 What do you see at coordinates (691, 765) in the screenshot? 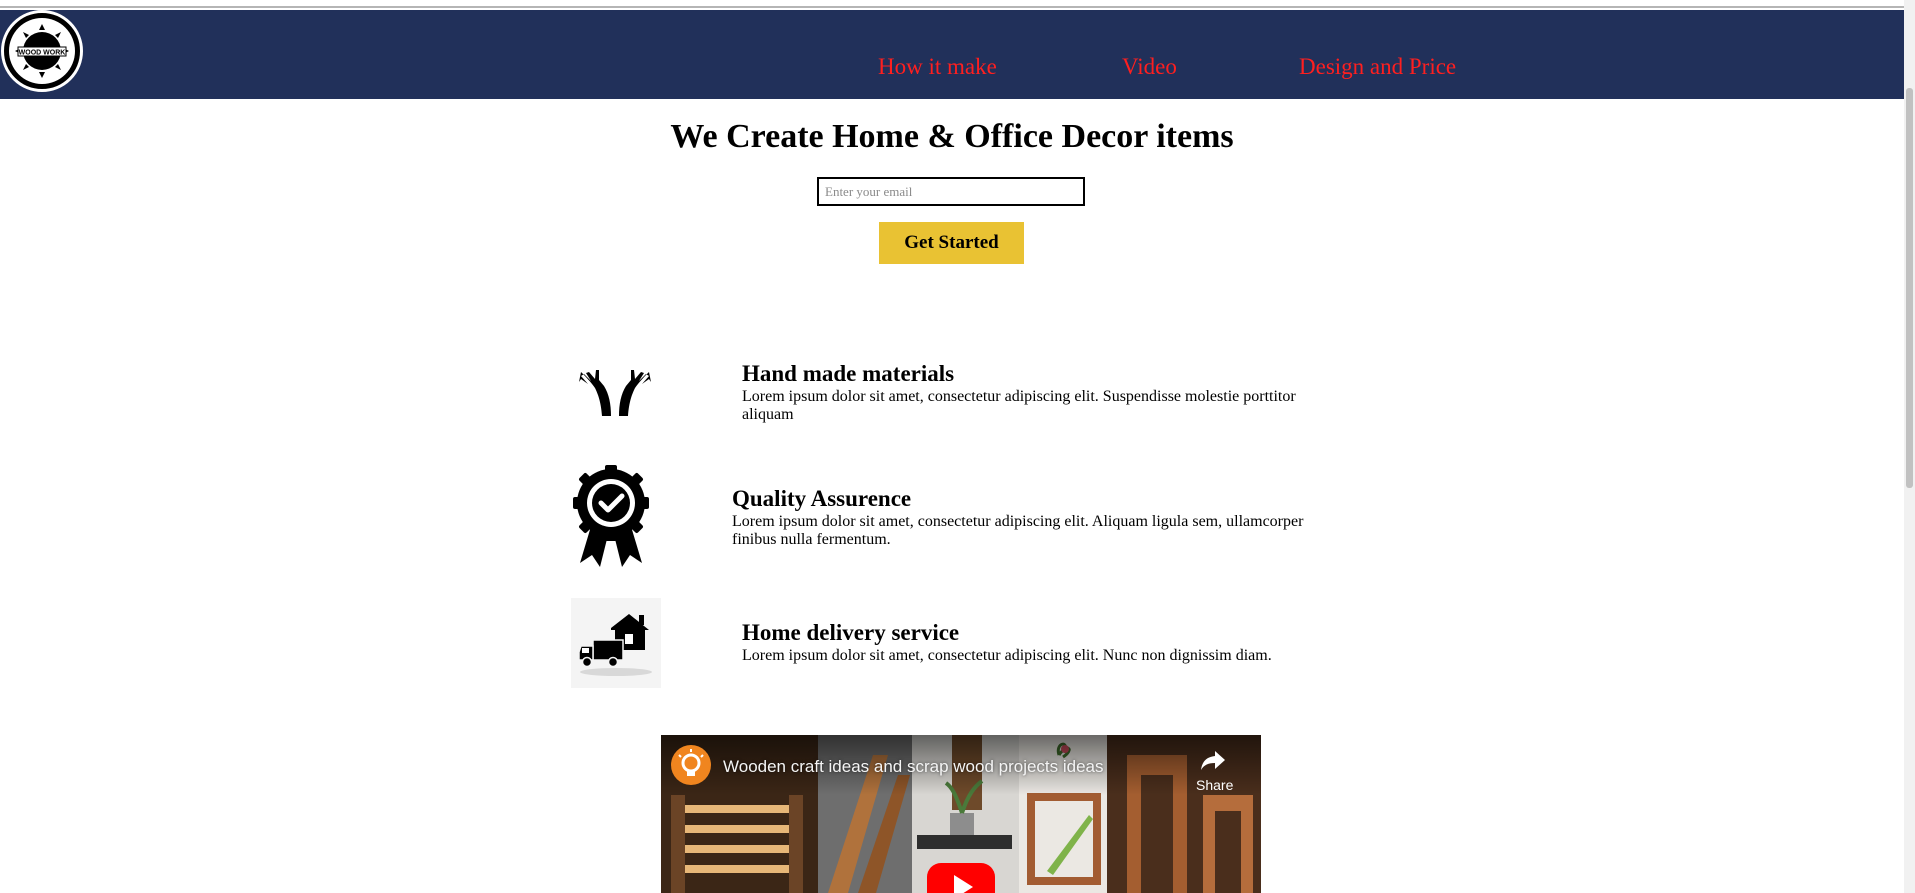
I see `channel-avatar-icon` at bounding box center [691, 765].